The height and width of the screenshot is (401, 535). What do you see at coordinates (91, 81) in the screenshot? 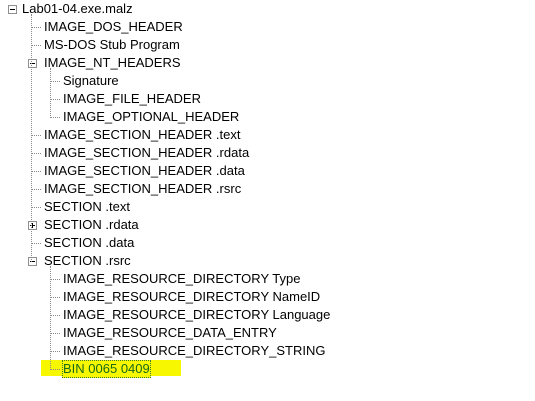
I see `tree-node-signature: Signature` at bounding box center [91, 81].